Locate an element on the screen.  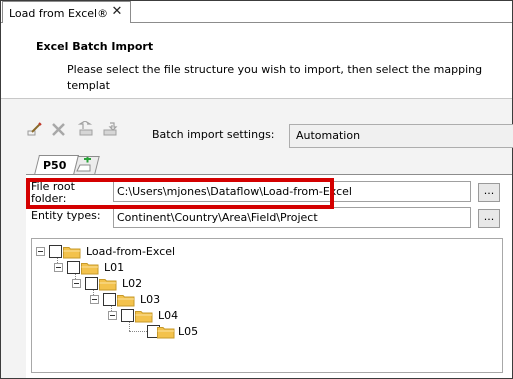
move-up-icon is located at coordinates (87, 129).